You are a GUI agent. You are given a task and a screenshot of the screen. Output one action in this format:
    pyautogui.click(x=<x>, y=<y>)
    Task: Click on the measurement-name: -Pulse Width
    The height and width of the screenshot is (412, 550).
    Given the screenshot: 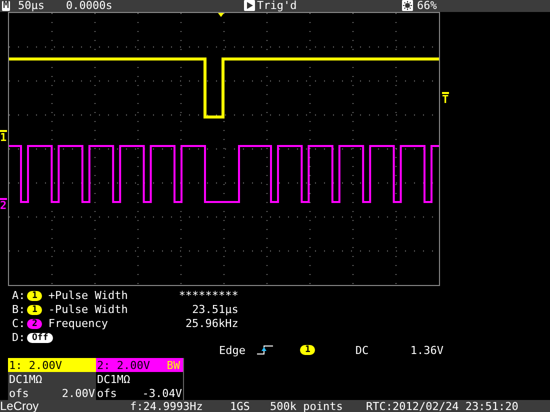 What is the action you would take?
    pyautogui.click(x=88, y=309)
    